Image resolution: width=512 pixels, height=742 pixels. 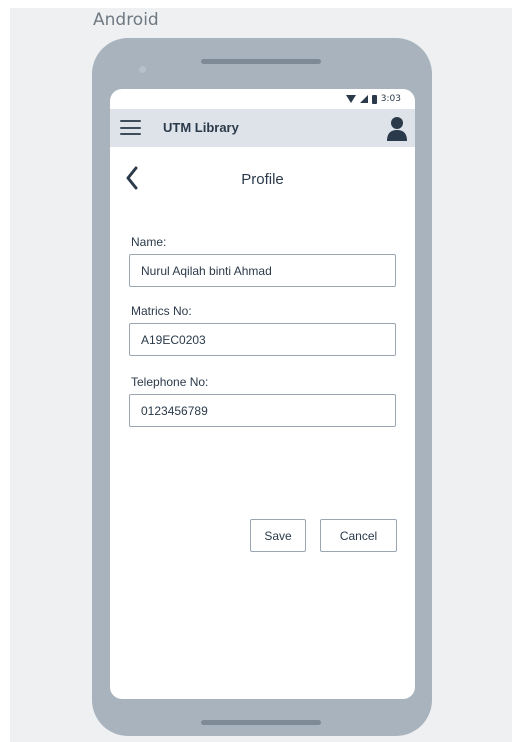 I want to click on user-icon, so click(x=397, y=128).